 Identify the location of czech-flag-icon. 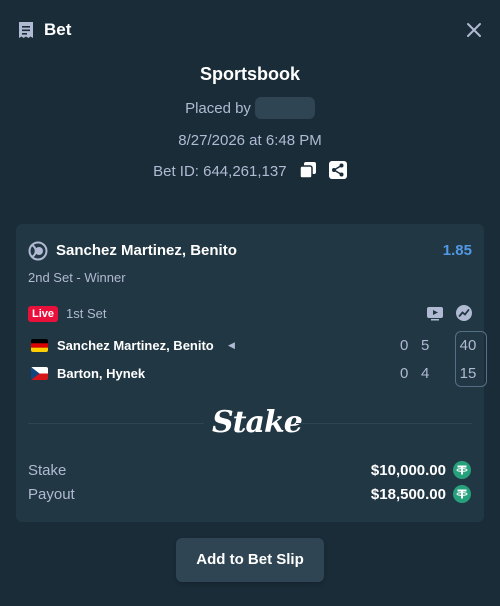
(39, 373).